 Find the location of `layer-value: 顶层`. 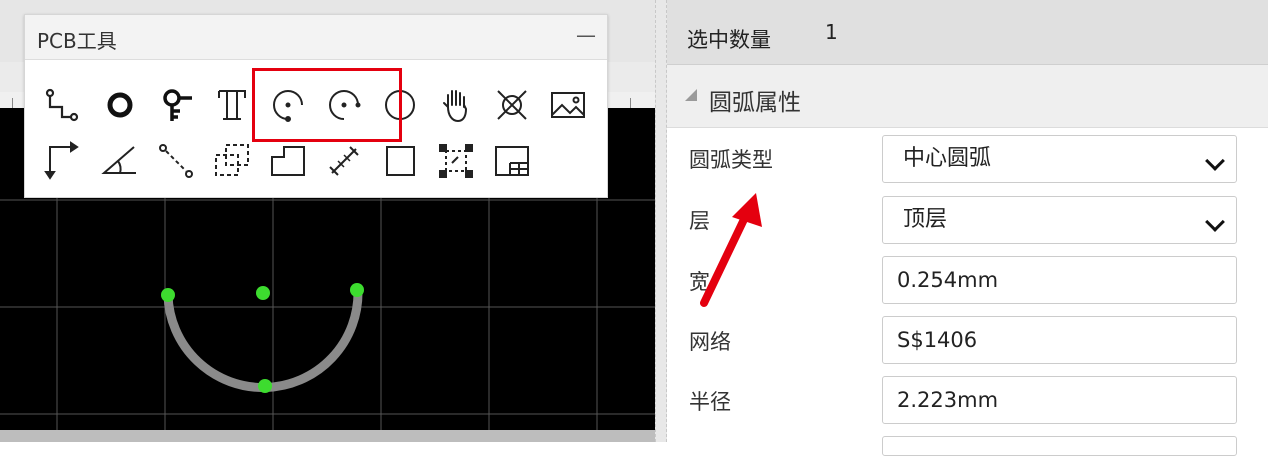

layer-value: 顶层 is located at coordinates (925, 219).